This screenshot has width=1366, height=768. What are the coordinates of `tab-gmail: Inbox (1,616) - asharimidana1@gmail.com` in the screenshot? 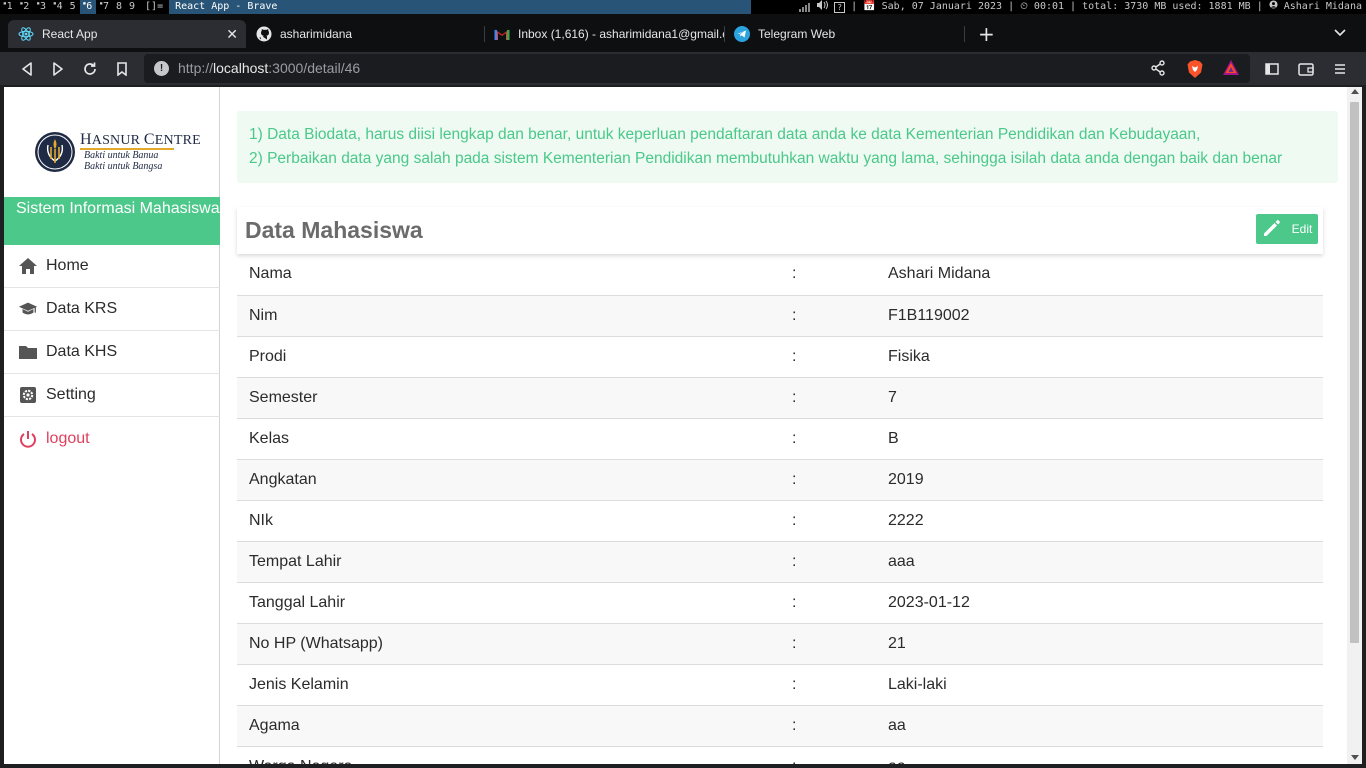 It's located at (604, 34).